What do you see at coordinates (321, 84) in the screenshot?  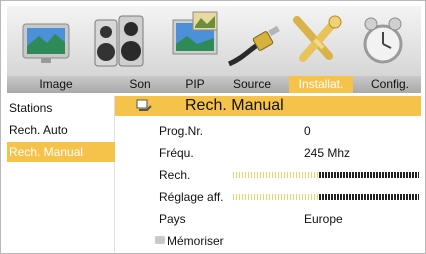 I see `tab-installation: Installat.` at bounding box center [321, 84].